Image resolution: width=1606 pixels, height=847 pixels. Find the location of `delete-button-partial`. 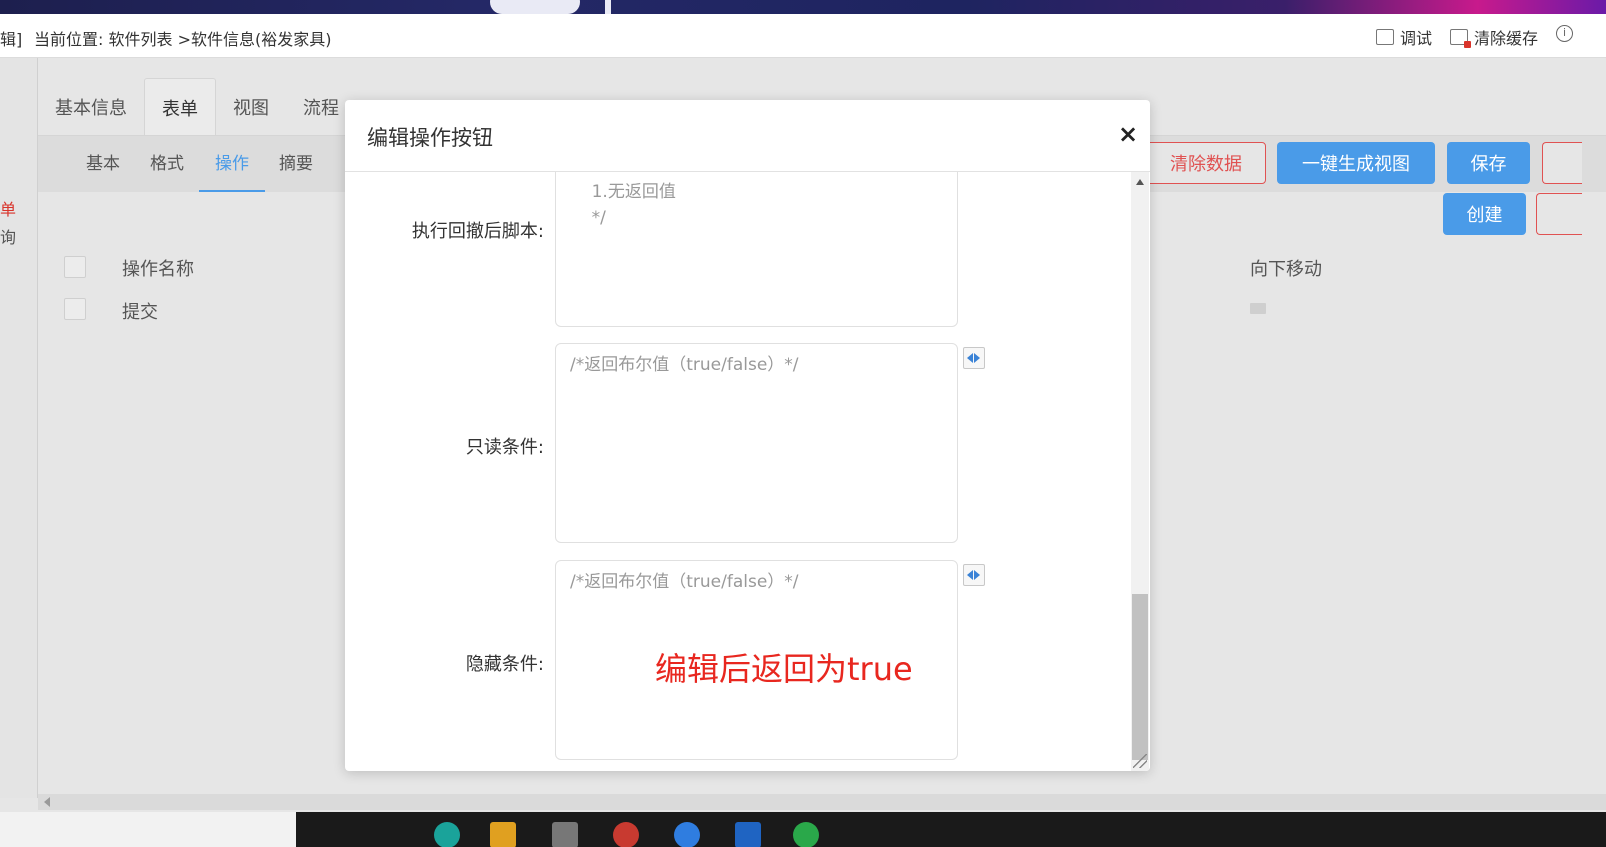

delete-button-partial is located at coordinates (1559, 214).